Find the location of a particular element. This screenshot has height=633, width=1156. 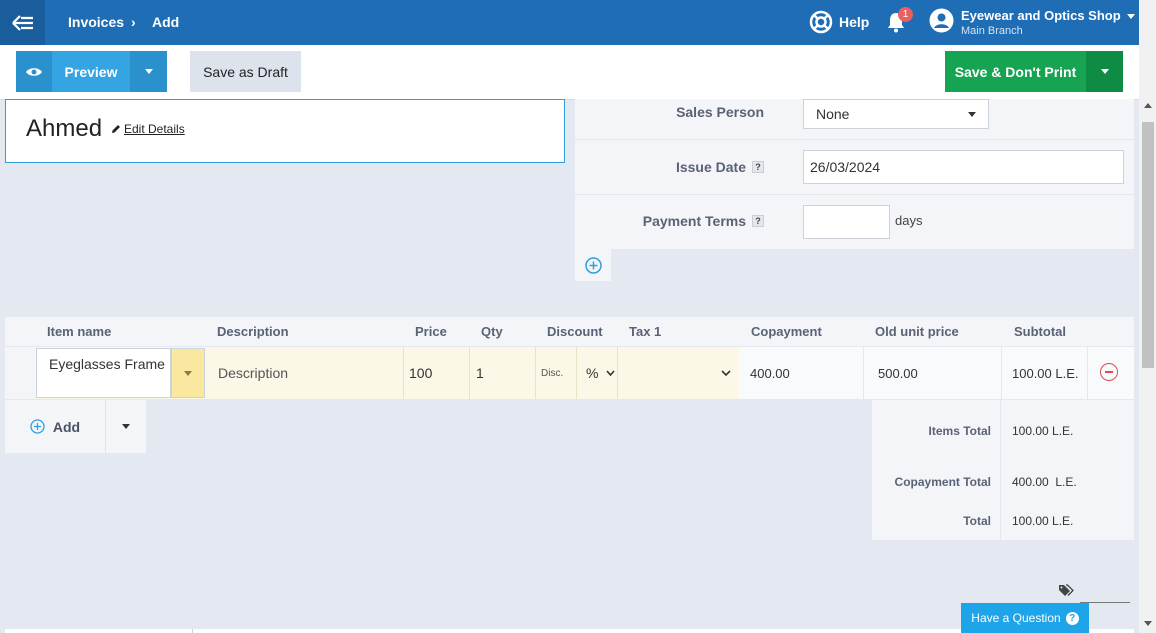

row-drag-handle is located at coordinates (20, 373).